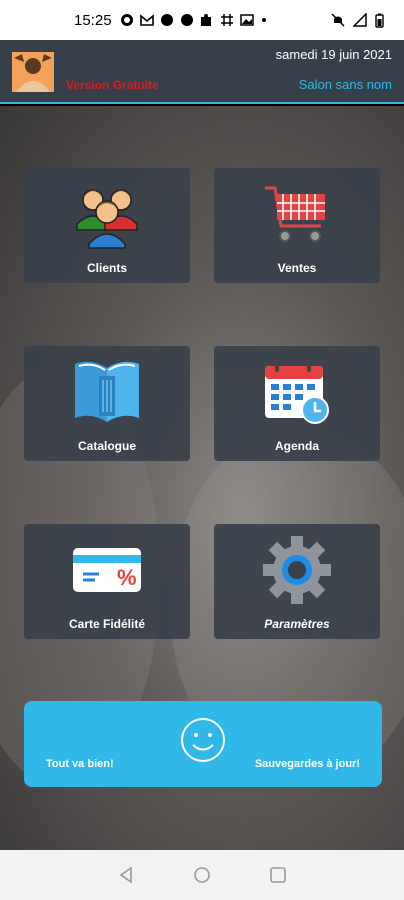 This screenshot has width=404, height=900. Describe the element at coordinates (107, 624) in the screenshot. I see `tile-carte-fidelite-label: Carte Fidélité` at that location.